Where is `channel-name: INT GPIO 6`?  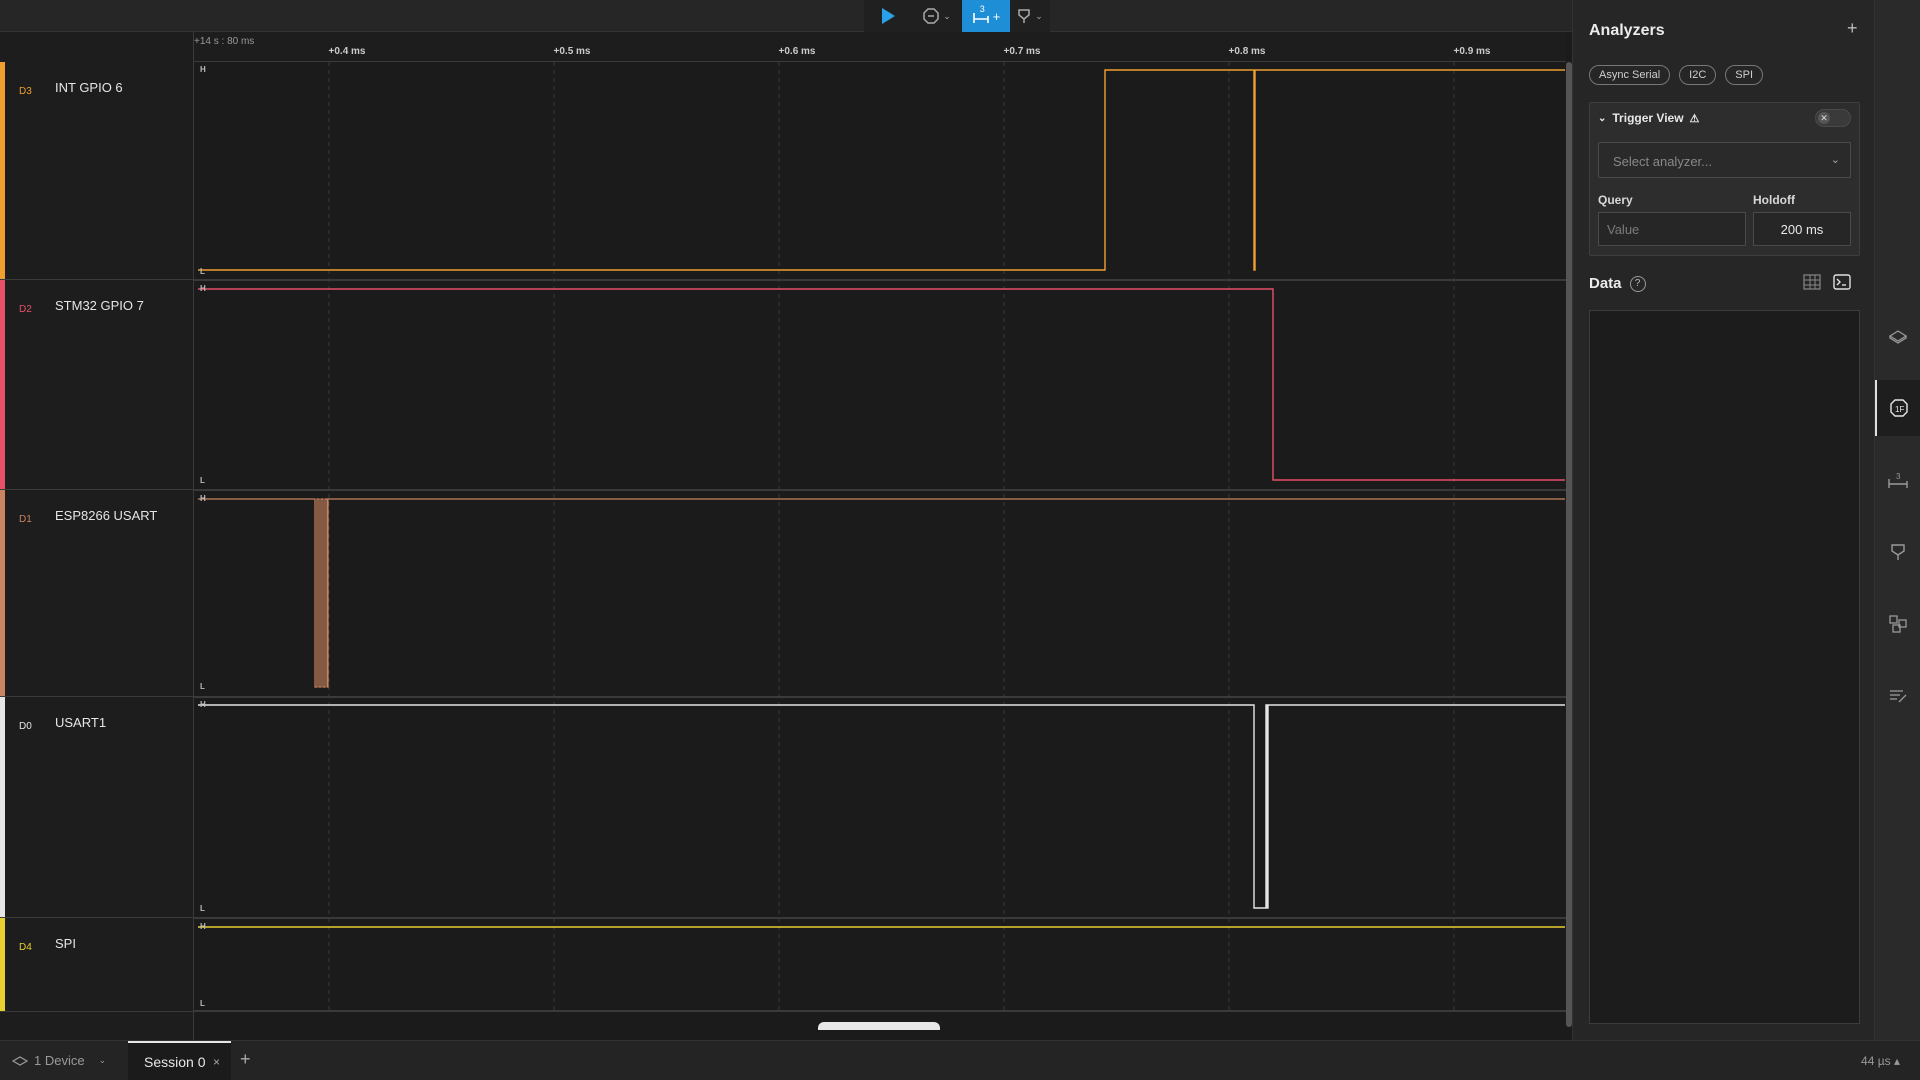
channel-name: INT GPIO 6 is located at coordinates (89, 87).